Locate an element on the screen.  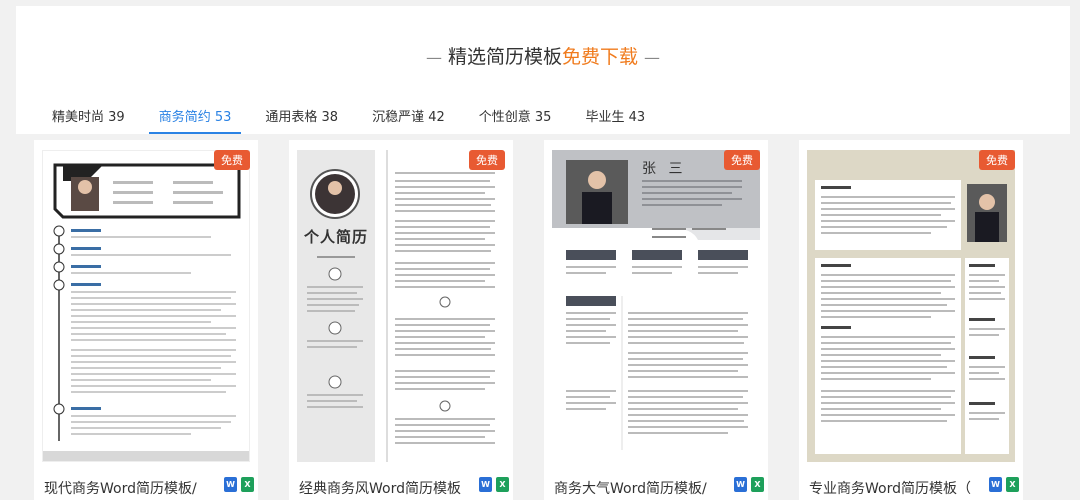
tab-gexing: 个性创意 35 is located at coordinates (515, 120).